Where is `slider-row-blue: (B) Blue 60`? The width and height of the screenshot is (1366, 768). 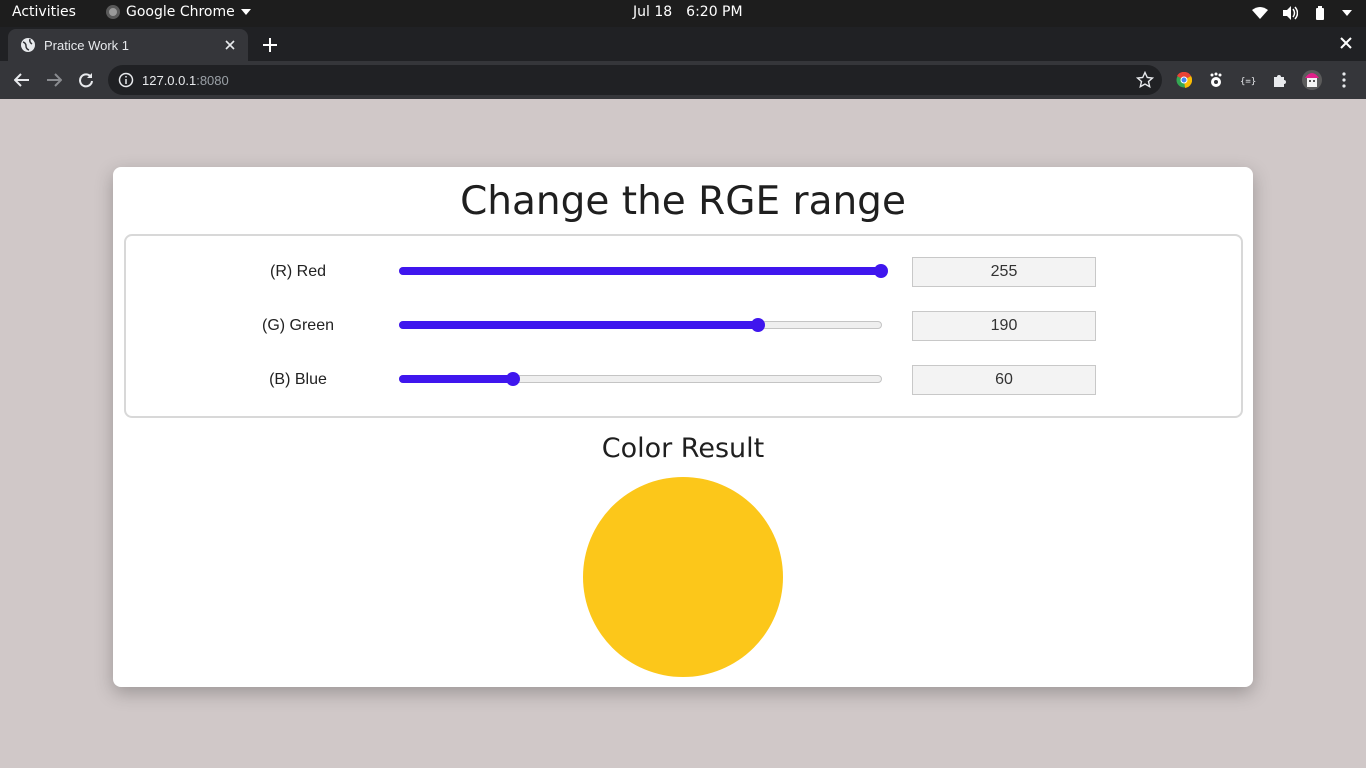
slider-row-blue: (B) Blue 60 is located at coordinates (683, 380).